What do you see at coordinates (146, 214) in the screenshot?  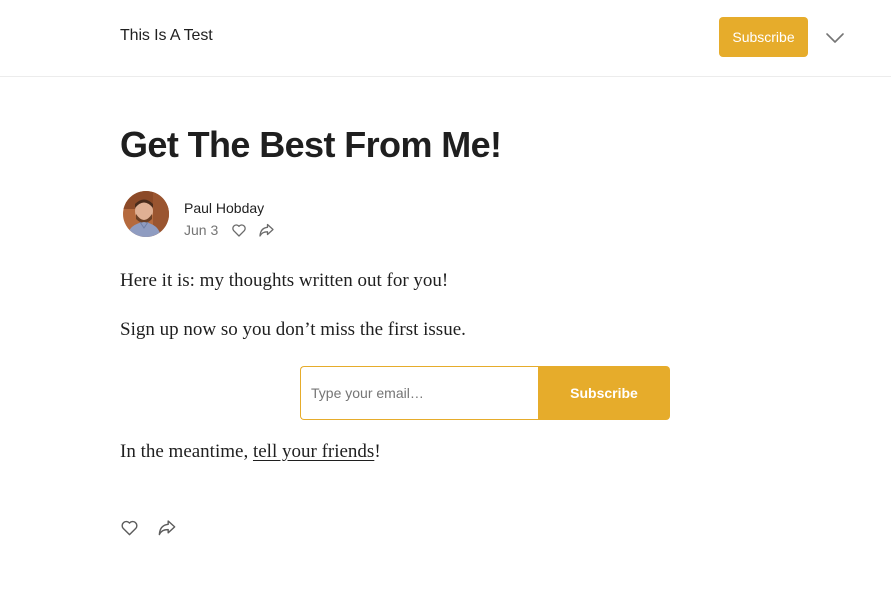 I see `avatar` at bounding box center [146, 214].